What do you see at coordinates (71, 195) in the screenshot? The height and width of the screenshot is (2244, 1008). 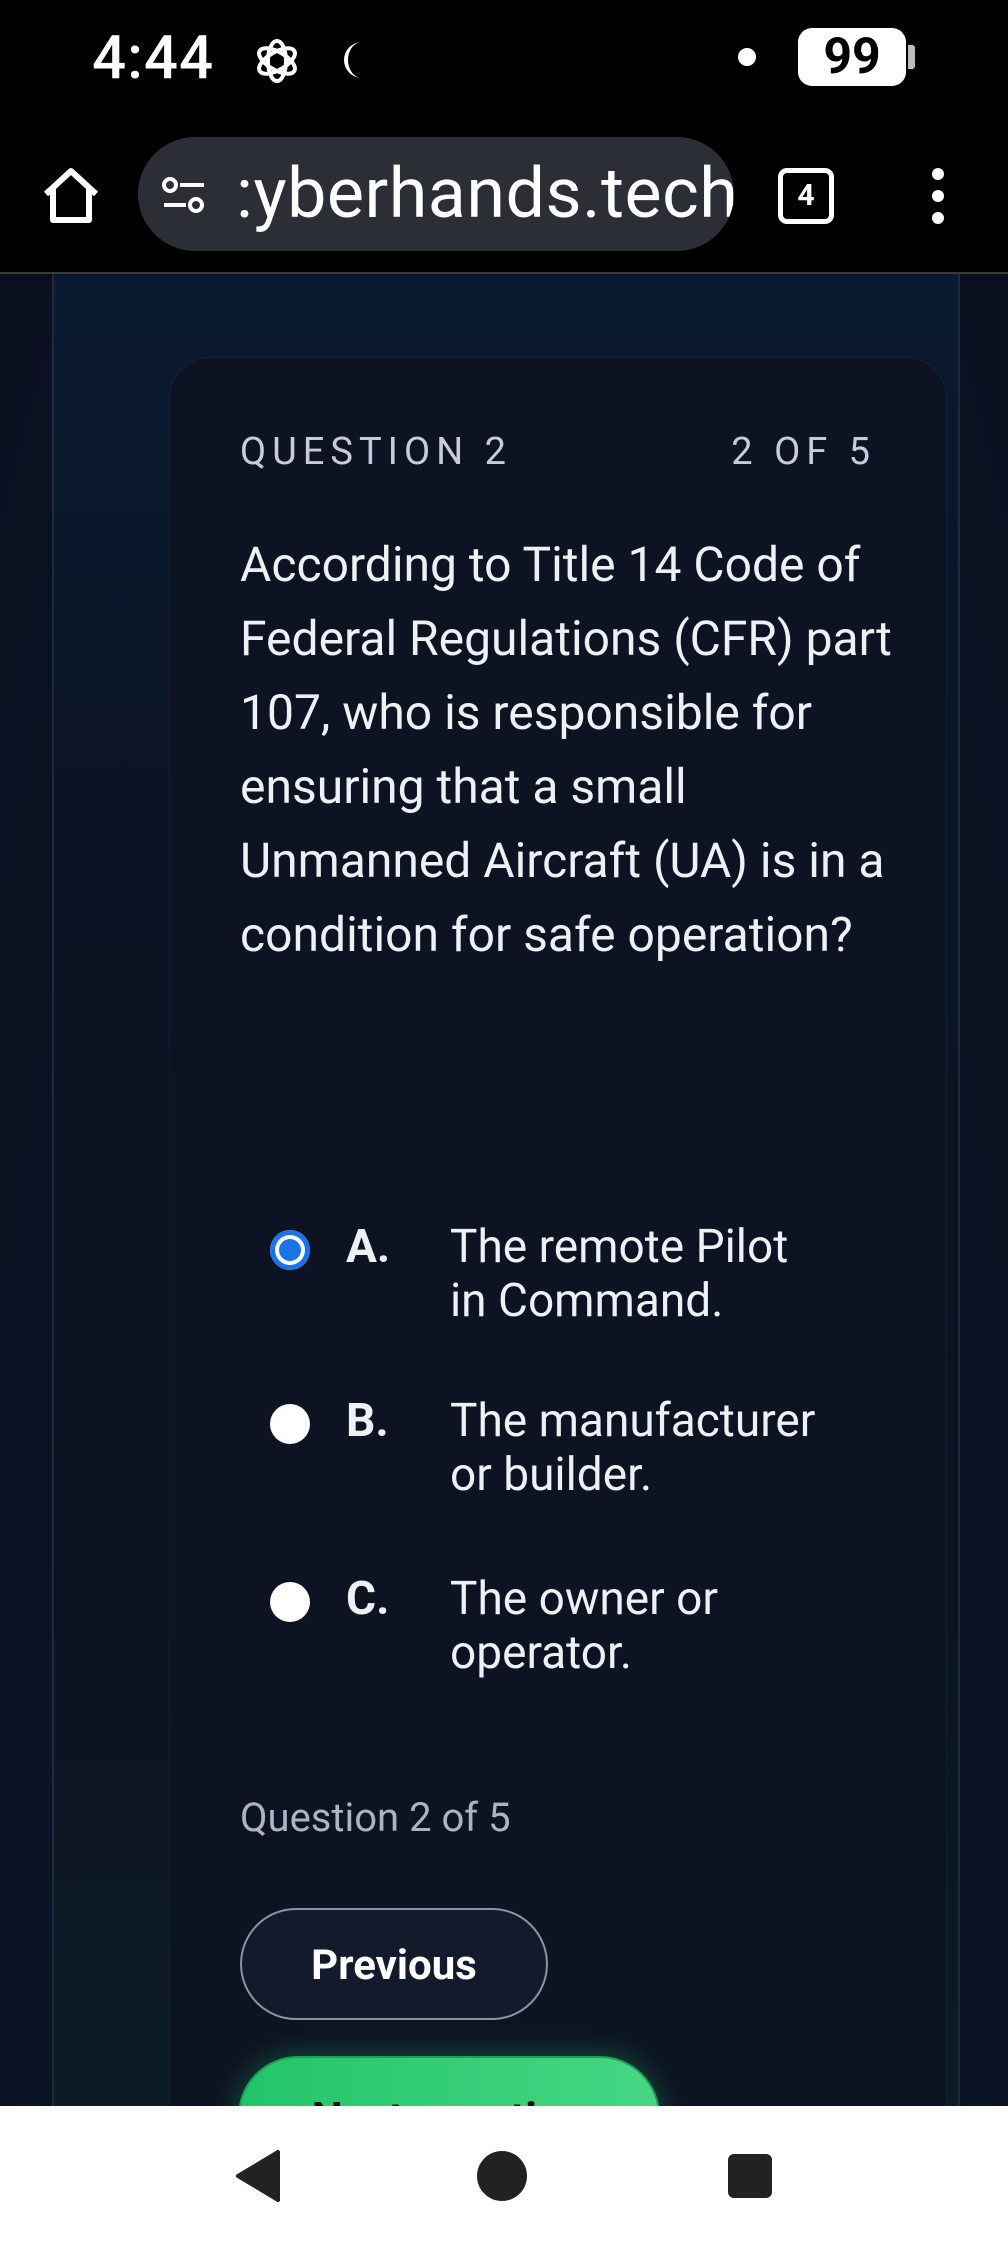 I see `home-icon` at bounding box center [71, 195].